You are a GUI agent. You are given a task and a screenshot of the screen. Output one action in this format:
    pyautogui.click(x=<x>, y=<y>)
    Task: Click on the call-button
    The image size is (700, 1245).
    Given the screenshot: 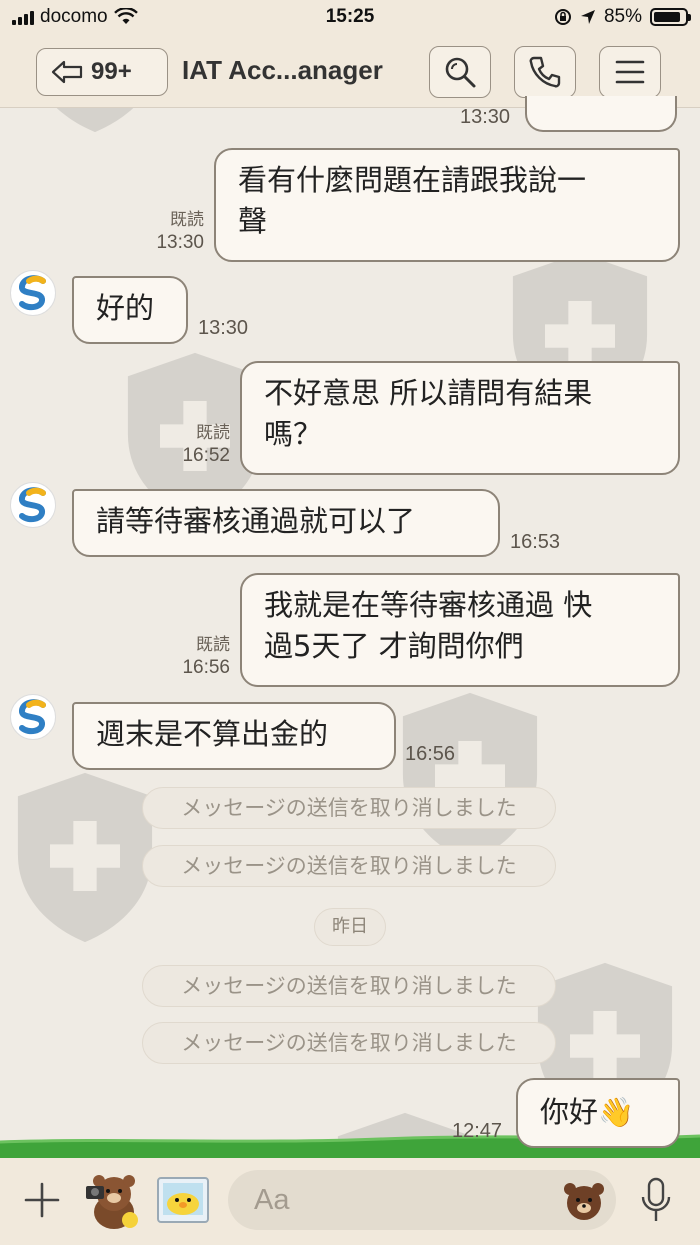 What is the action you would take?
    pyautogui.click(x=545, y=72)
    